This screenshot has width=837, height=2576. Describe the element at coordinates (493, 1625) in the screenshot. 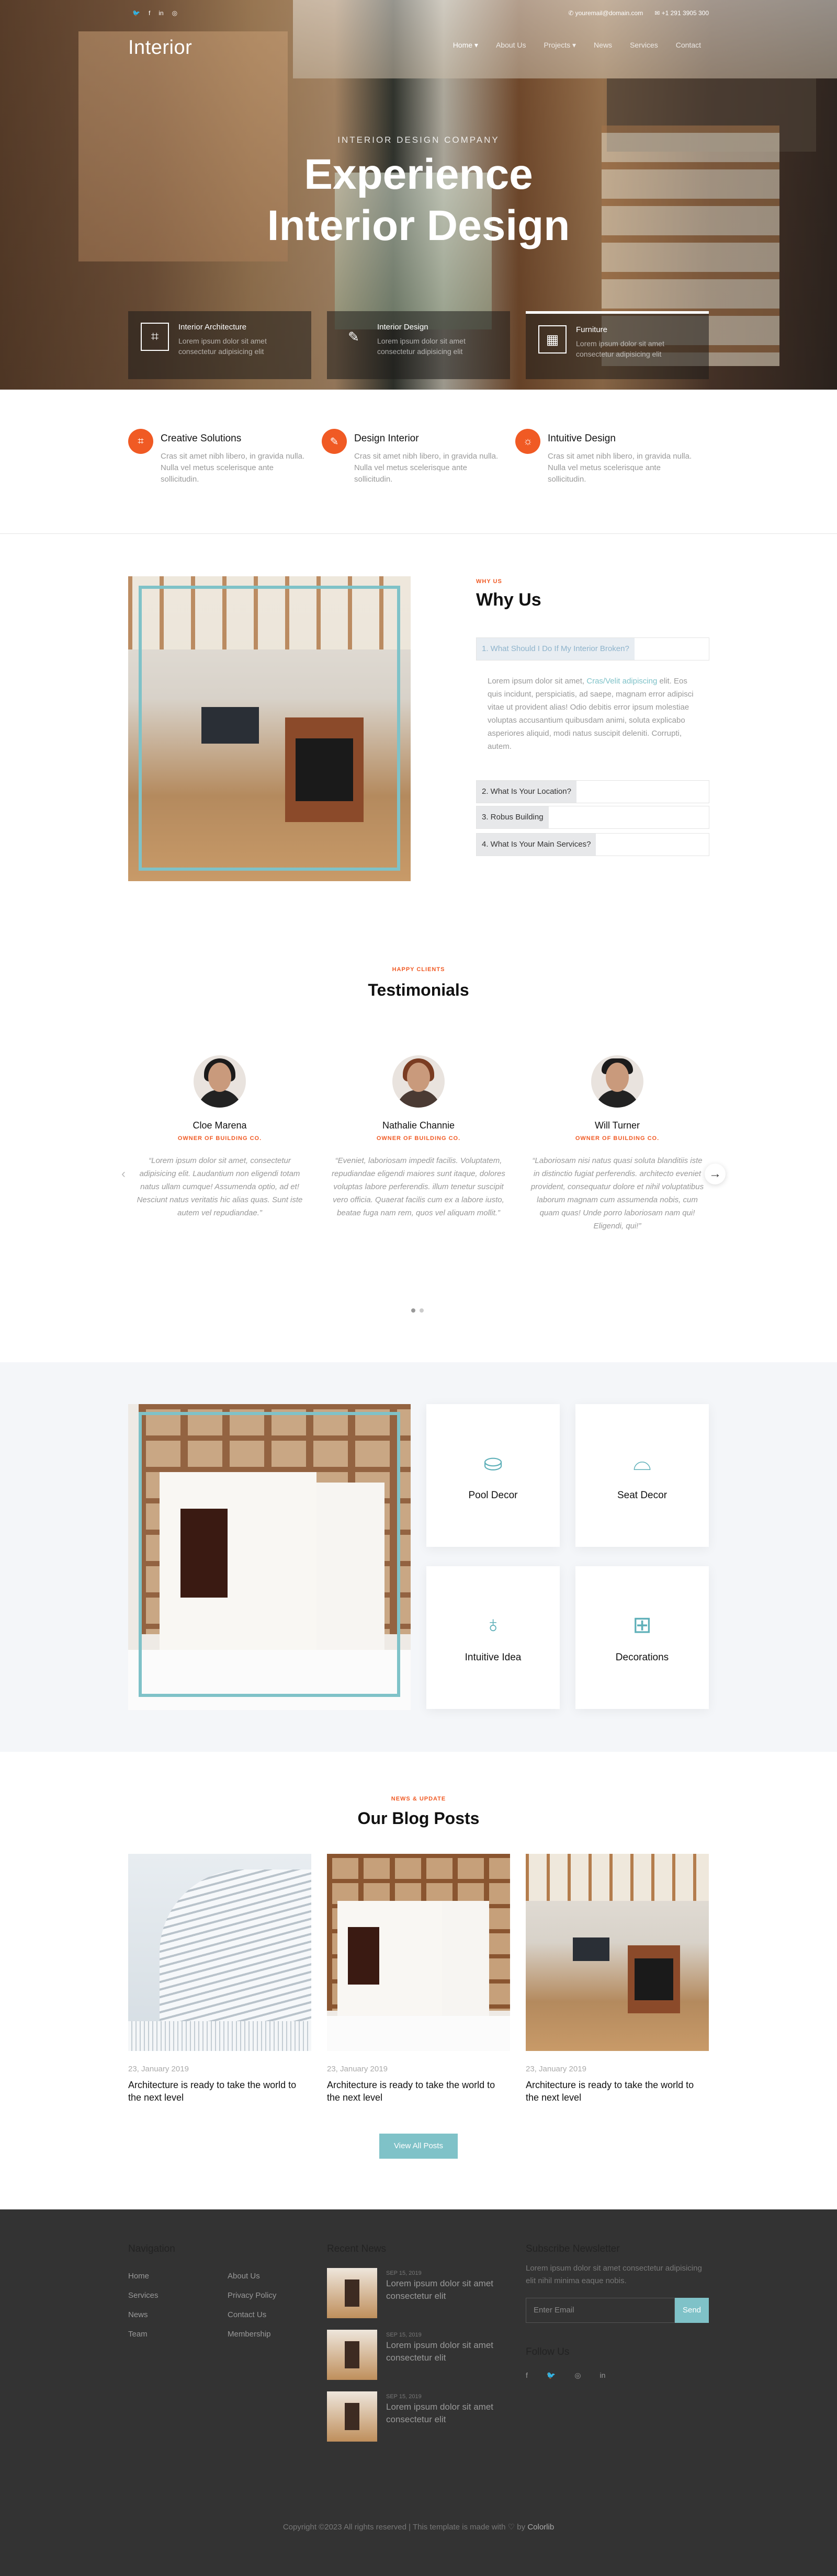

I see `lightbulb-icon: ♁` at that location.